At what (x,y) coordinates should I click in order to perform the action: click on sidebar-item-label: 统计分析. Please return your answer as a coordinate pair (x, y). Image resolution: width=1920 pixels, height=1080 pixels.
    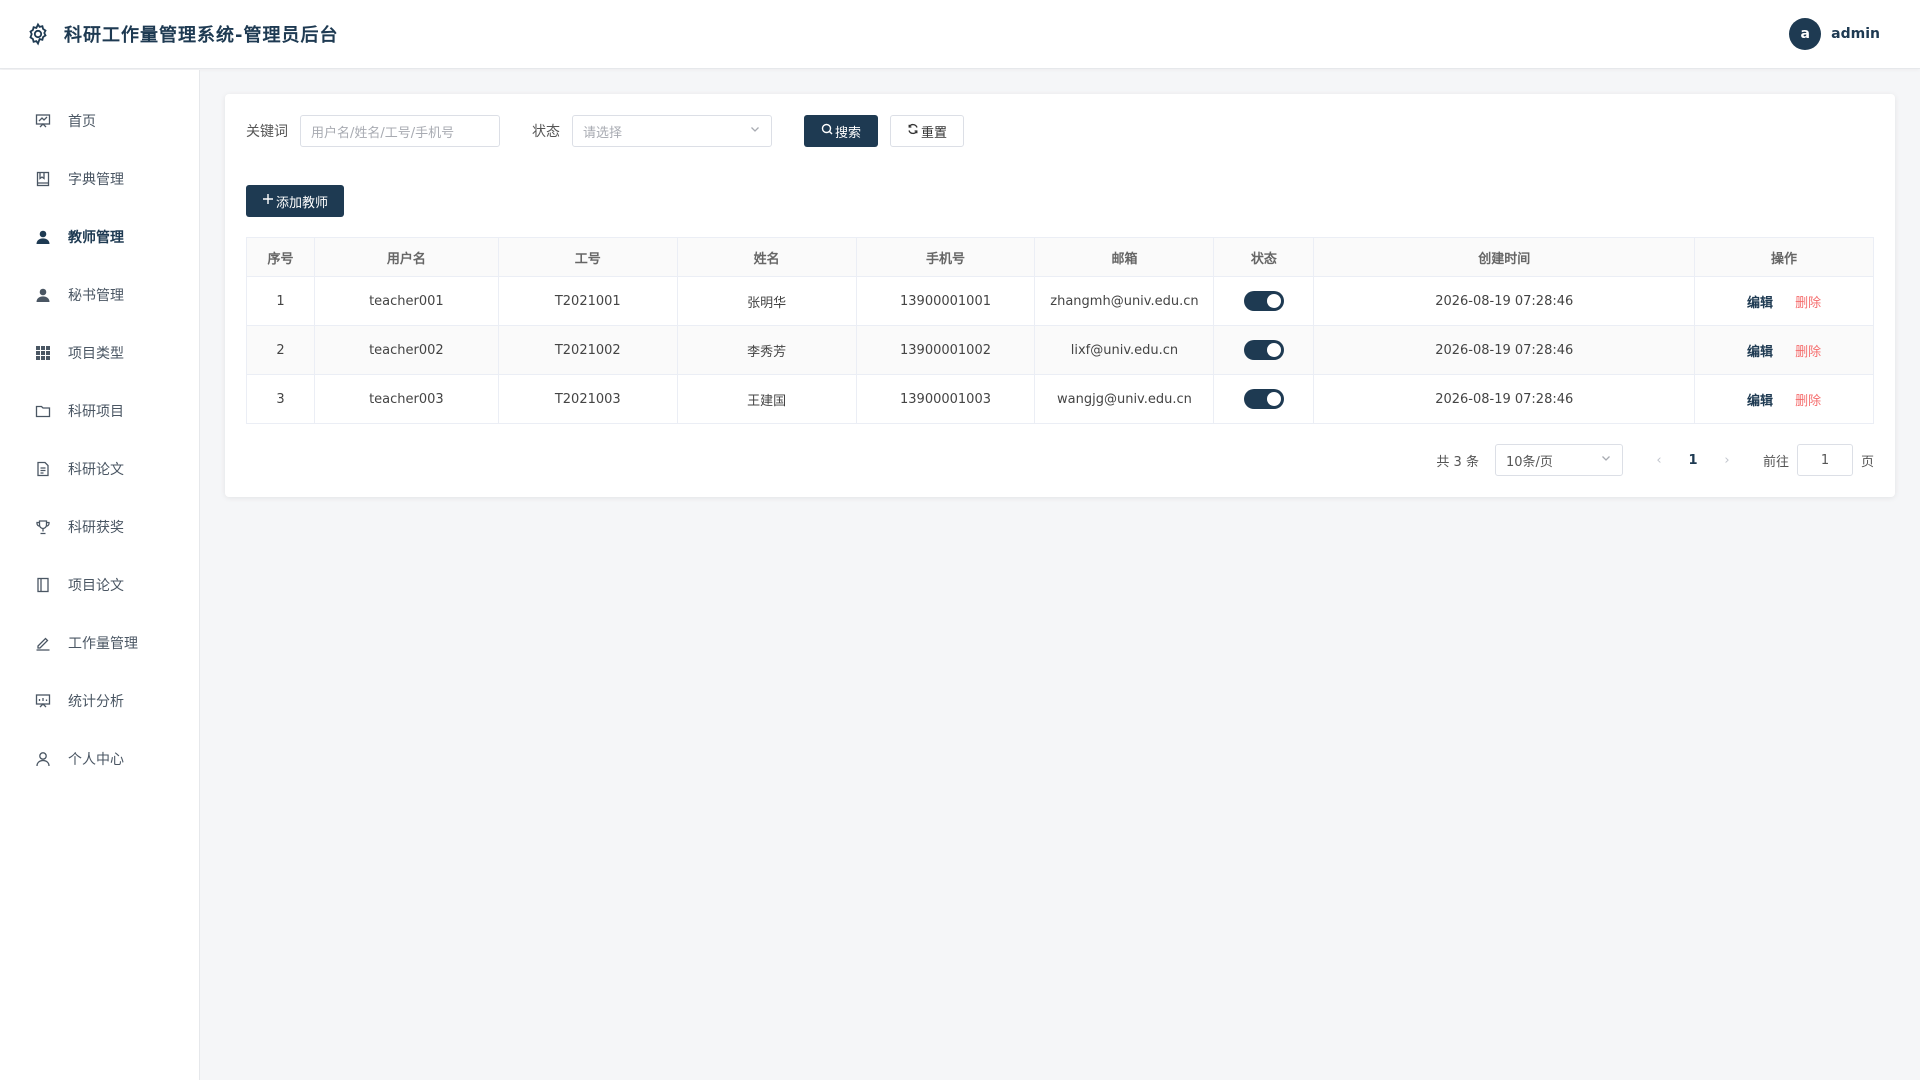
    Looking at the image, I should click on (96, 702).